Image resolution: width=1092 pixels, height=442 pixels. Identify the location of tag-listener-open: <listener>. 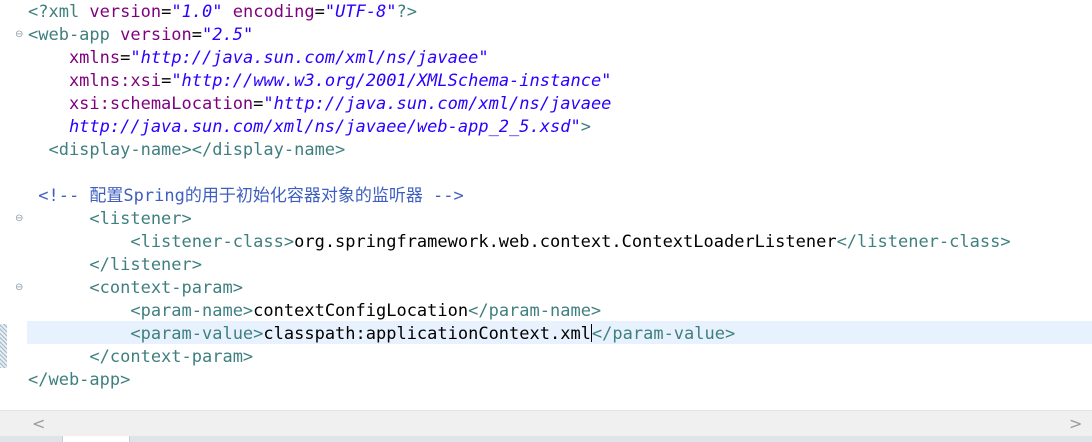
(110, 219).